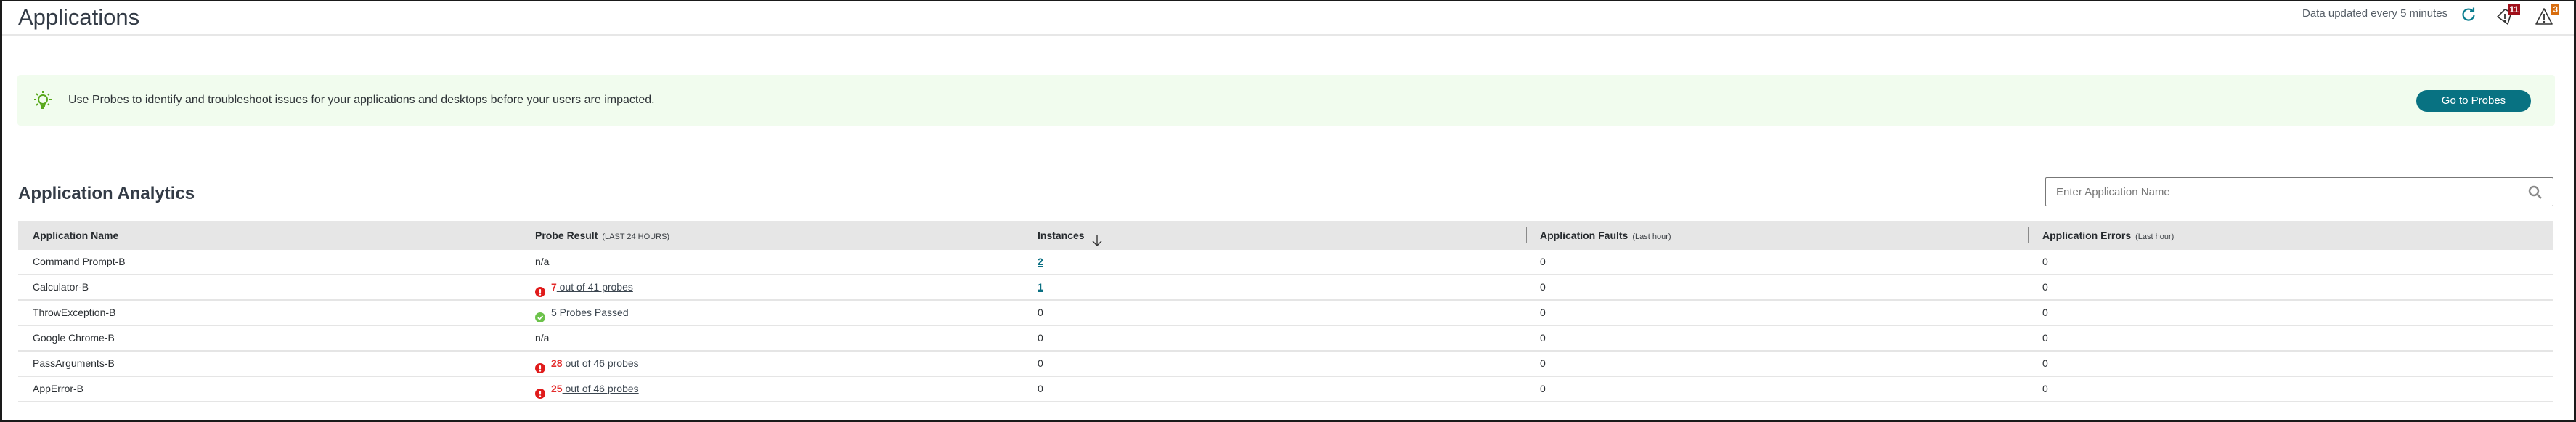 The image size is (2576, 422). I want to click on alerts-notification-button: 11, so click(2508, 15).